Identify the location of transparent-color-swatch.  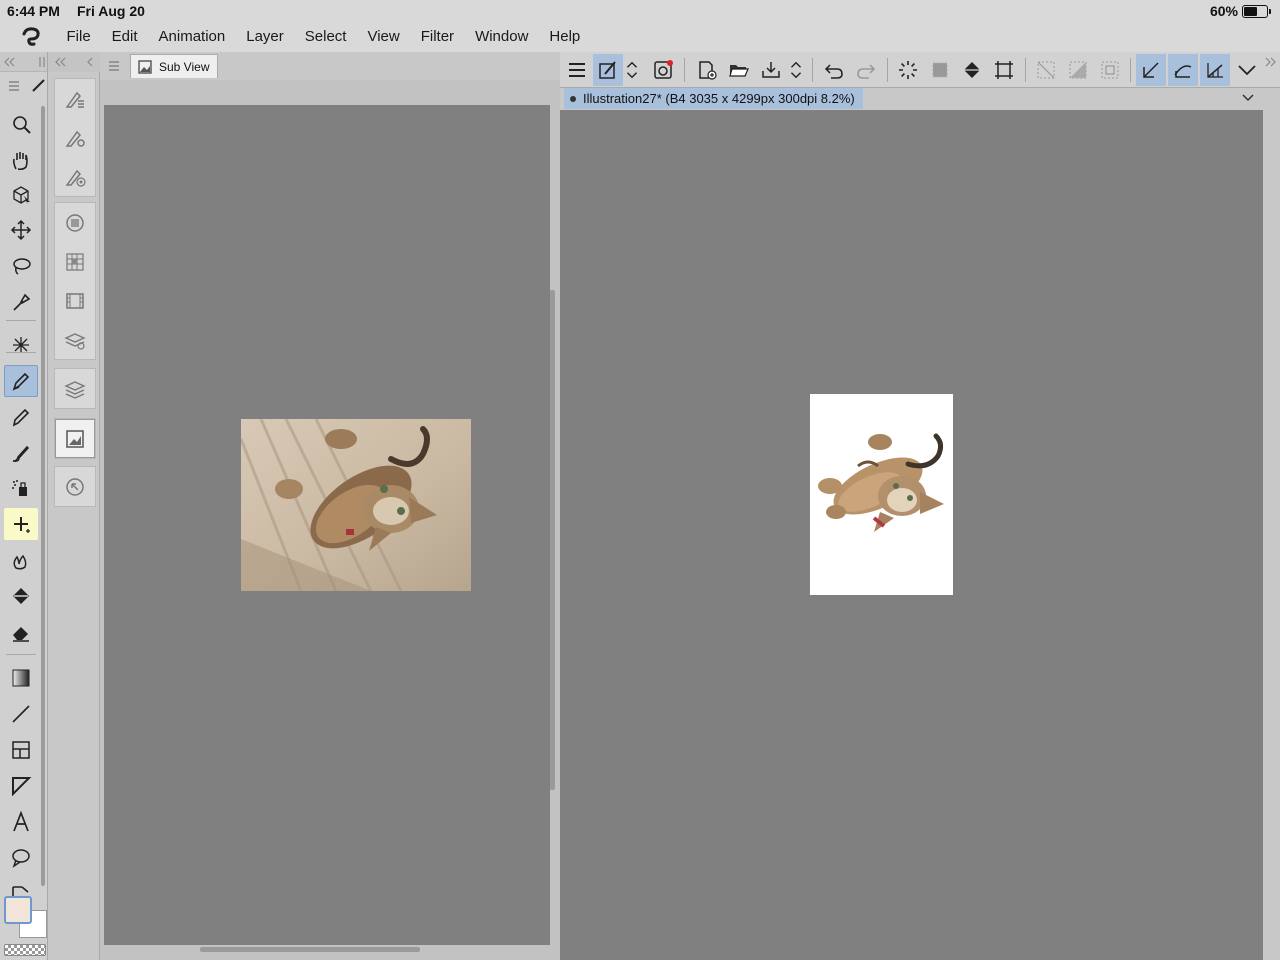
(25, 950).